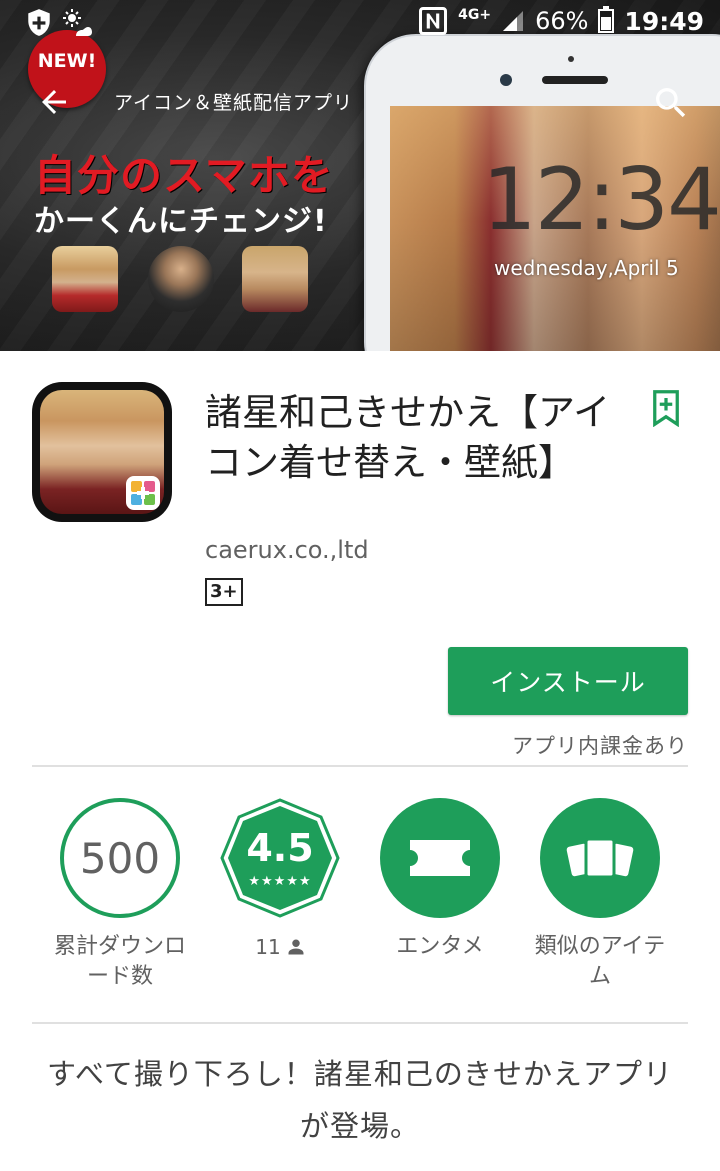  I want to click on lockscreen-date: wednesday,April 5, so click(586, 268).